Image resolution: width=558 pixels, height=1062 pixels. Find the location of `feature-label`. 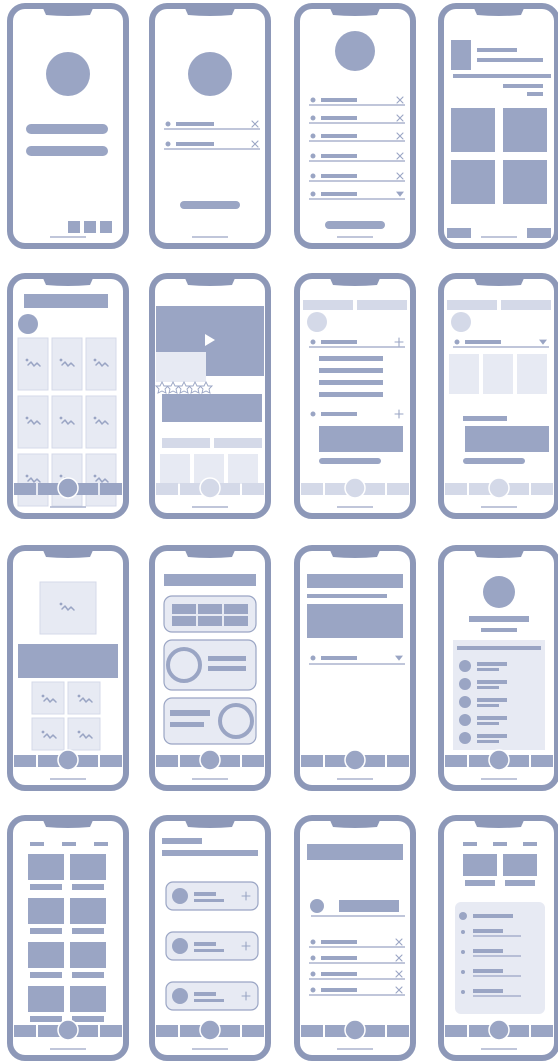

feature-label is located at coordinates (480, 883).